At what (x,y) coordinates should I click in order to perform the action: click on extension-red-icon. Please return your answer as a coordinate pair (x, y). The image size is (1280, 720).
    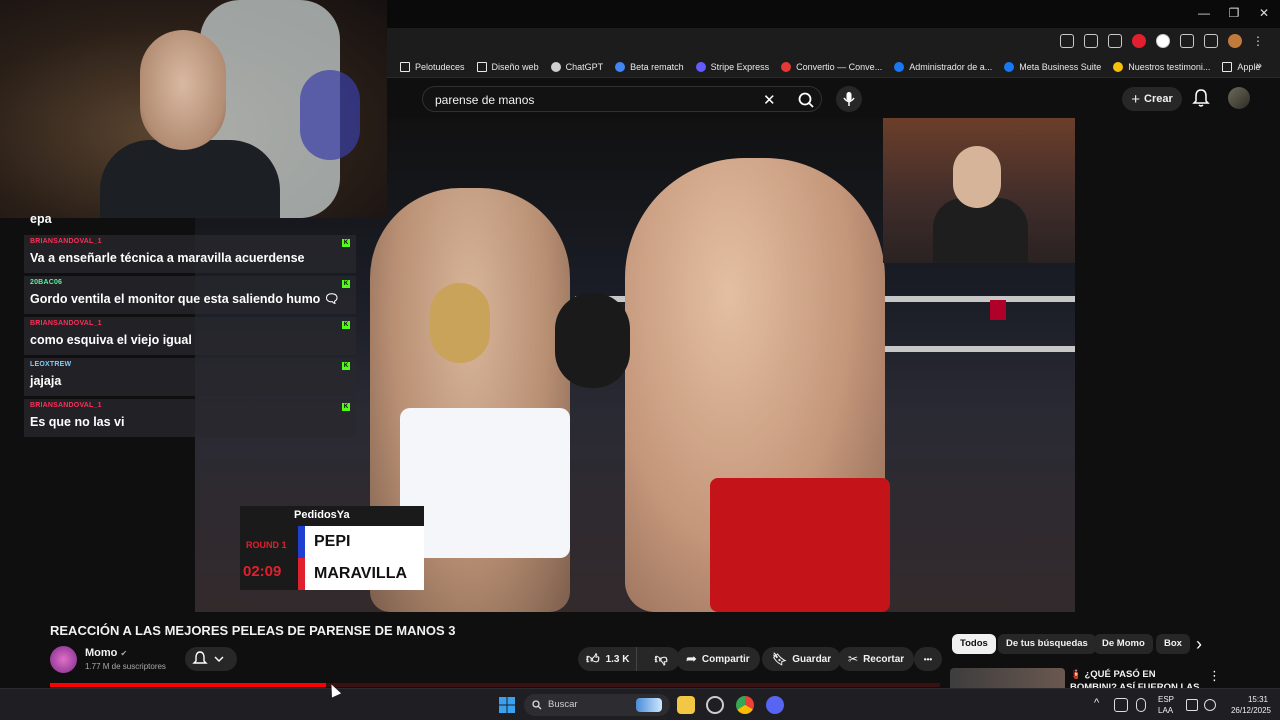
    Looking at the image, I should click on (1139, 41).